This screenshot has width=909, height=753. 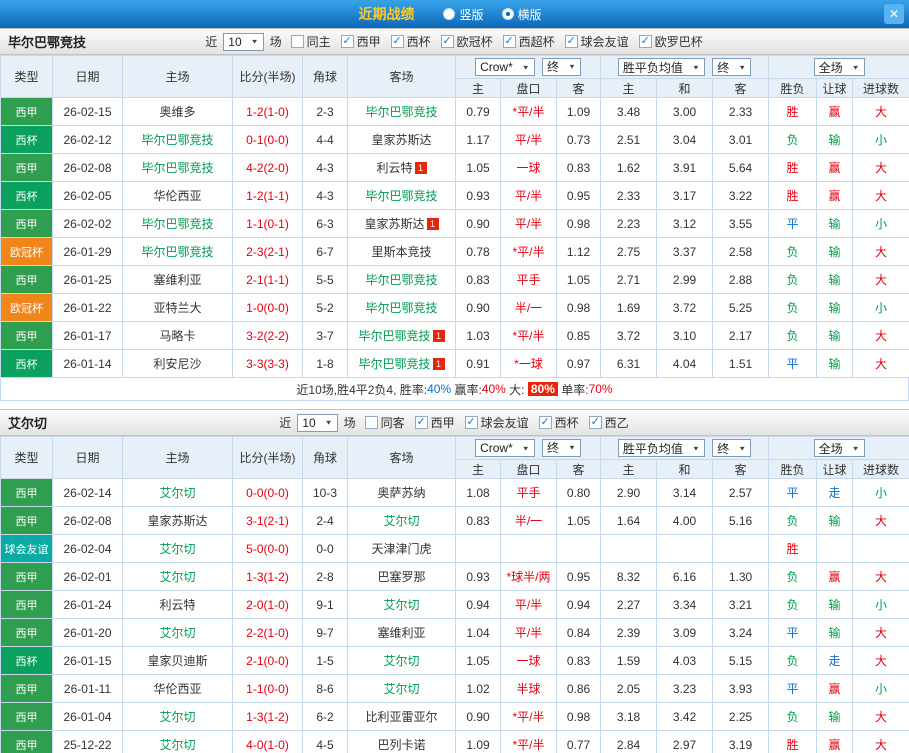 What do you see at coordinates (349, 423) in the screenshot?
I see `games-label: 场` at bounding box center [349, 423].